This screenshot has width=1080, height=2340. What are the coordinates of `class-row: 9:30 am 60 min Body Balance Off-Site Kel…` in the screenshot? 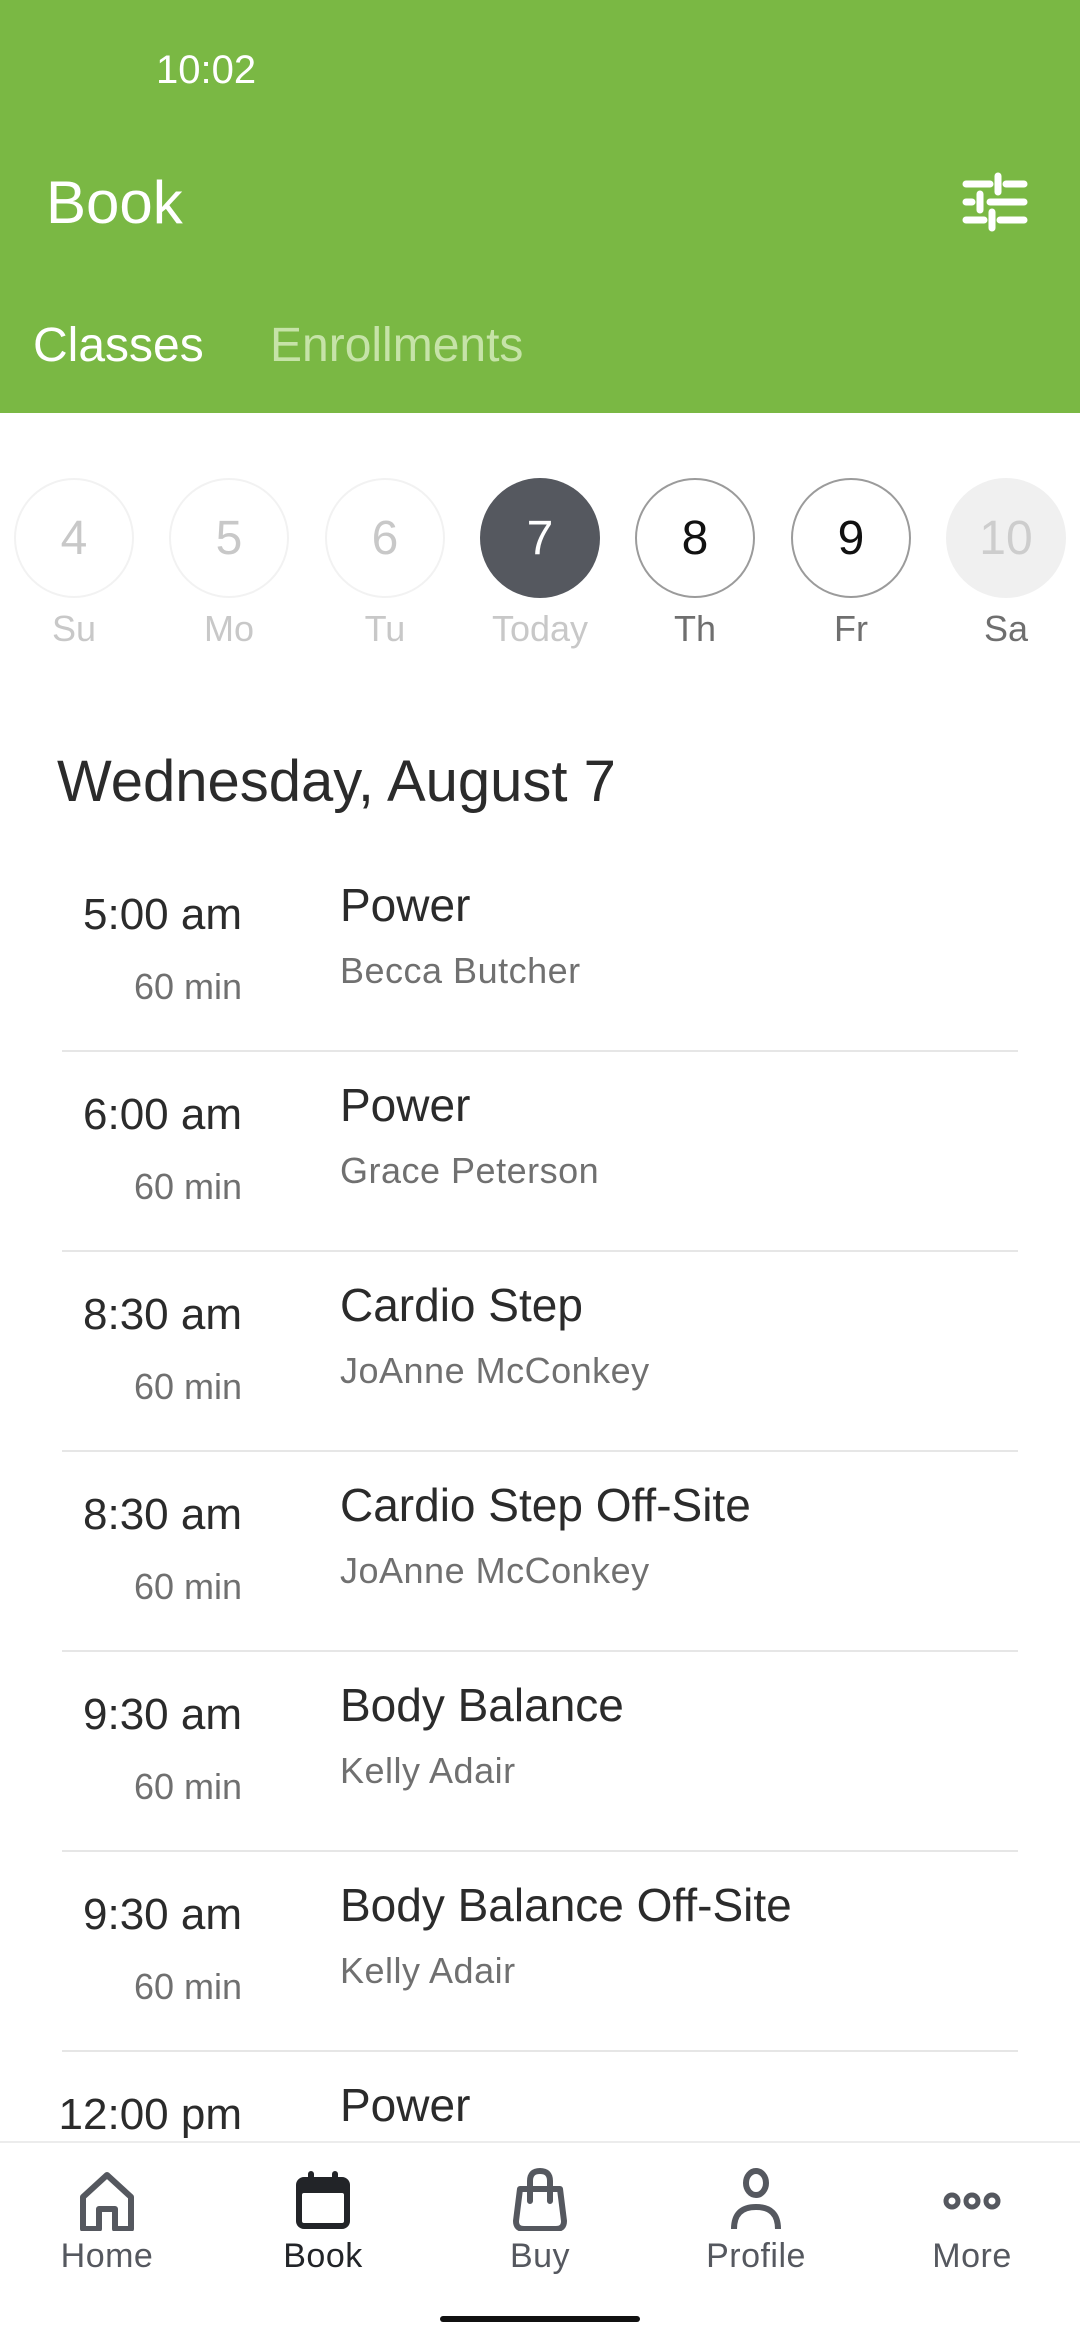 It's located at (540, 1952).